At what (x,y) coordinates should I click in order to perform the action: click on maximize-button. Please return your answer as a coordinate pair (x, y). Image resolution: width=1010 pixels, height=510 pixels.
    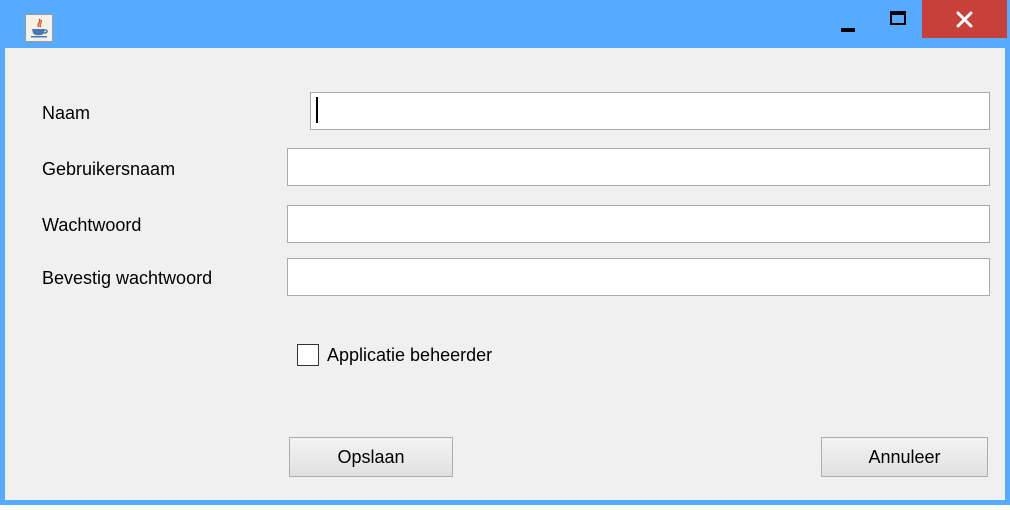
    Looking at the image, I should click on (898, 19).